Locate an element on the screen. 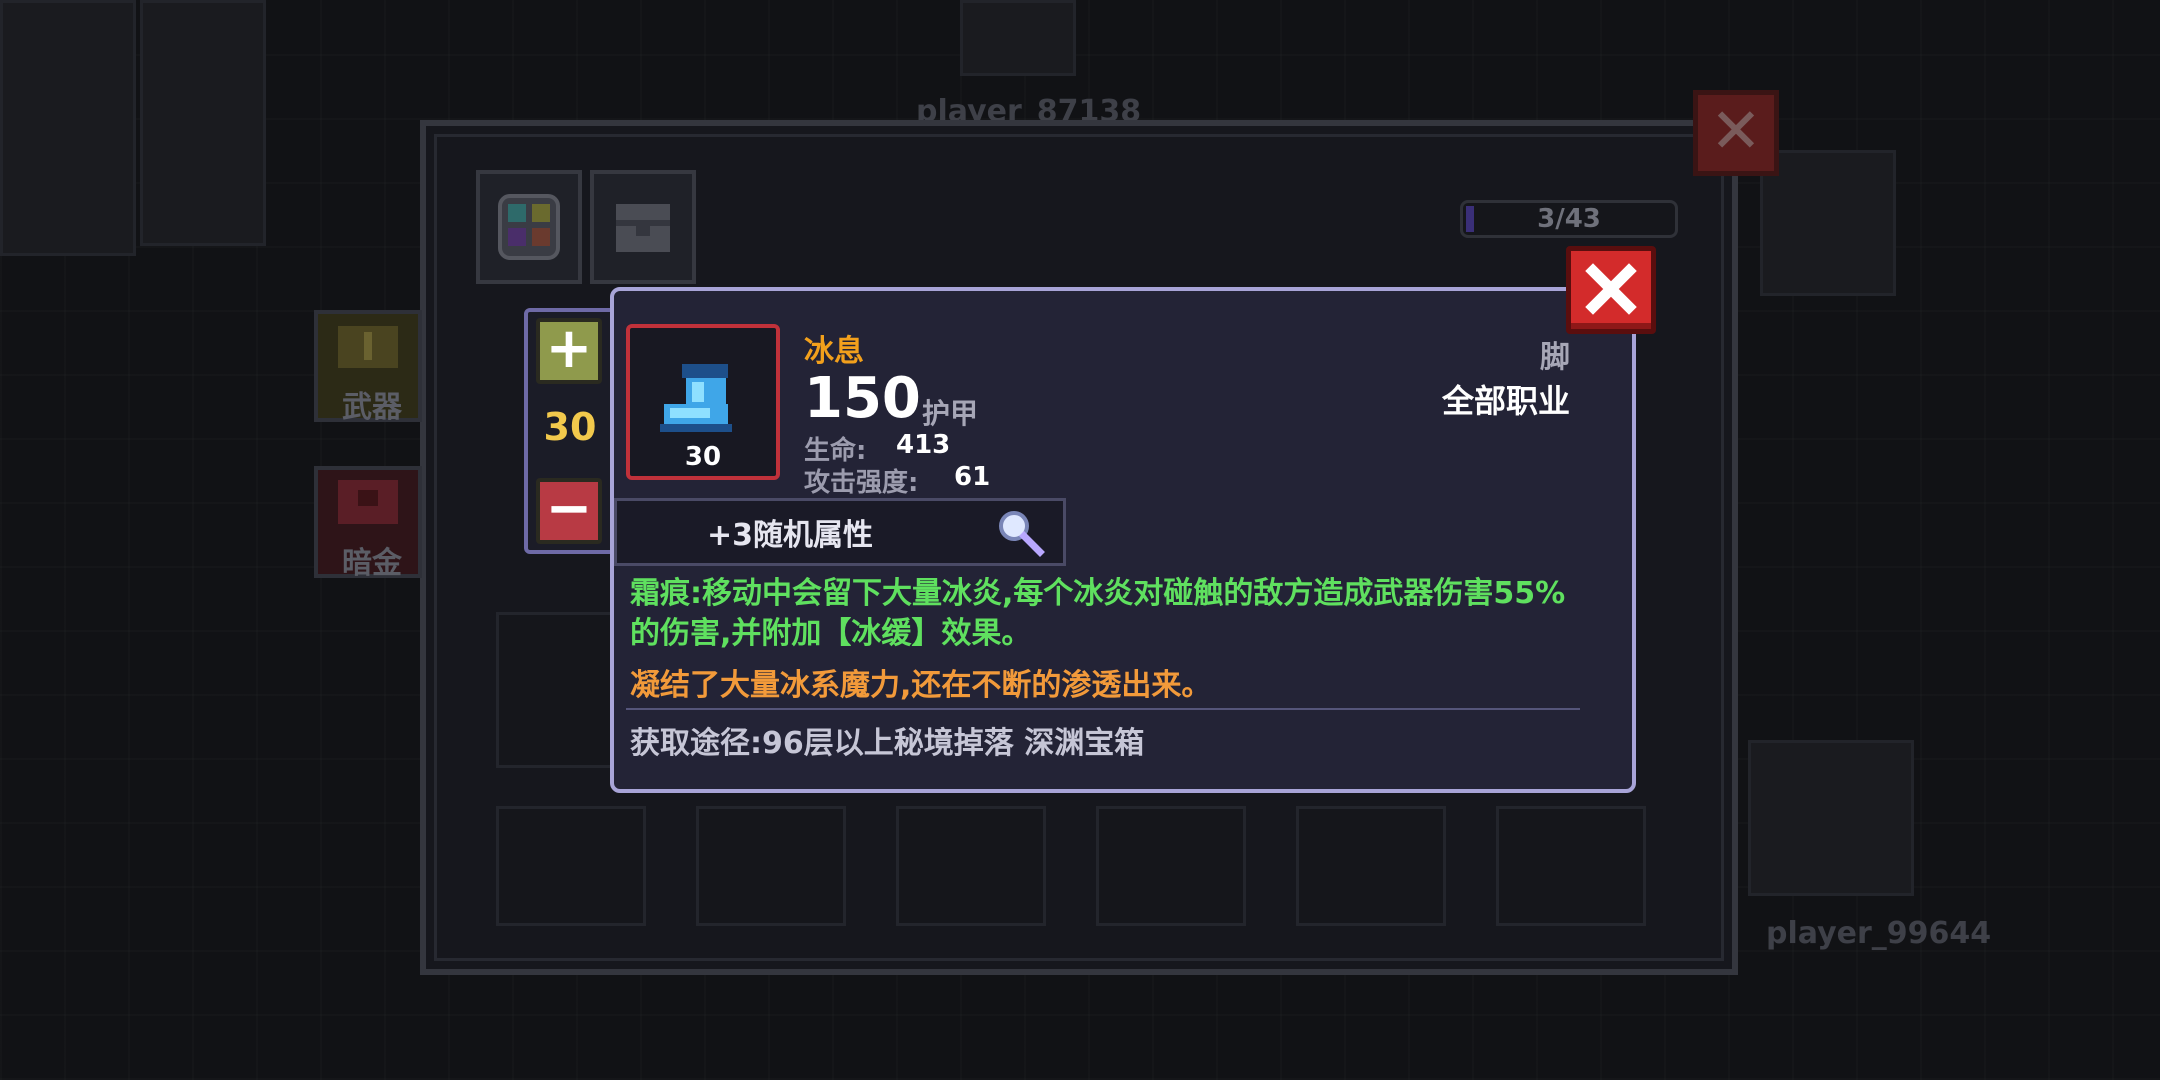 The image size is (2160, 1080). random-attribute-label: +3随机属性 is located at coordinates (789, 535).